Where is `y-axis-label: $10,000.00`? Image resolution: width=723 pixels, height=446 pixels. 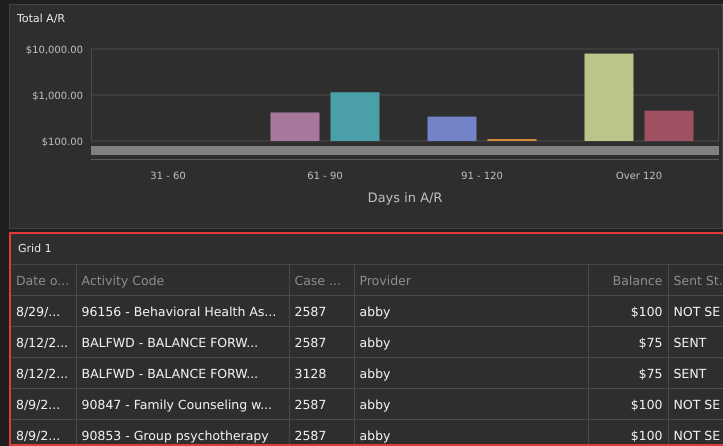
y-axis-label: $10,000.00 is located at coordinates (54, 50).